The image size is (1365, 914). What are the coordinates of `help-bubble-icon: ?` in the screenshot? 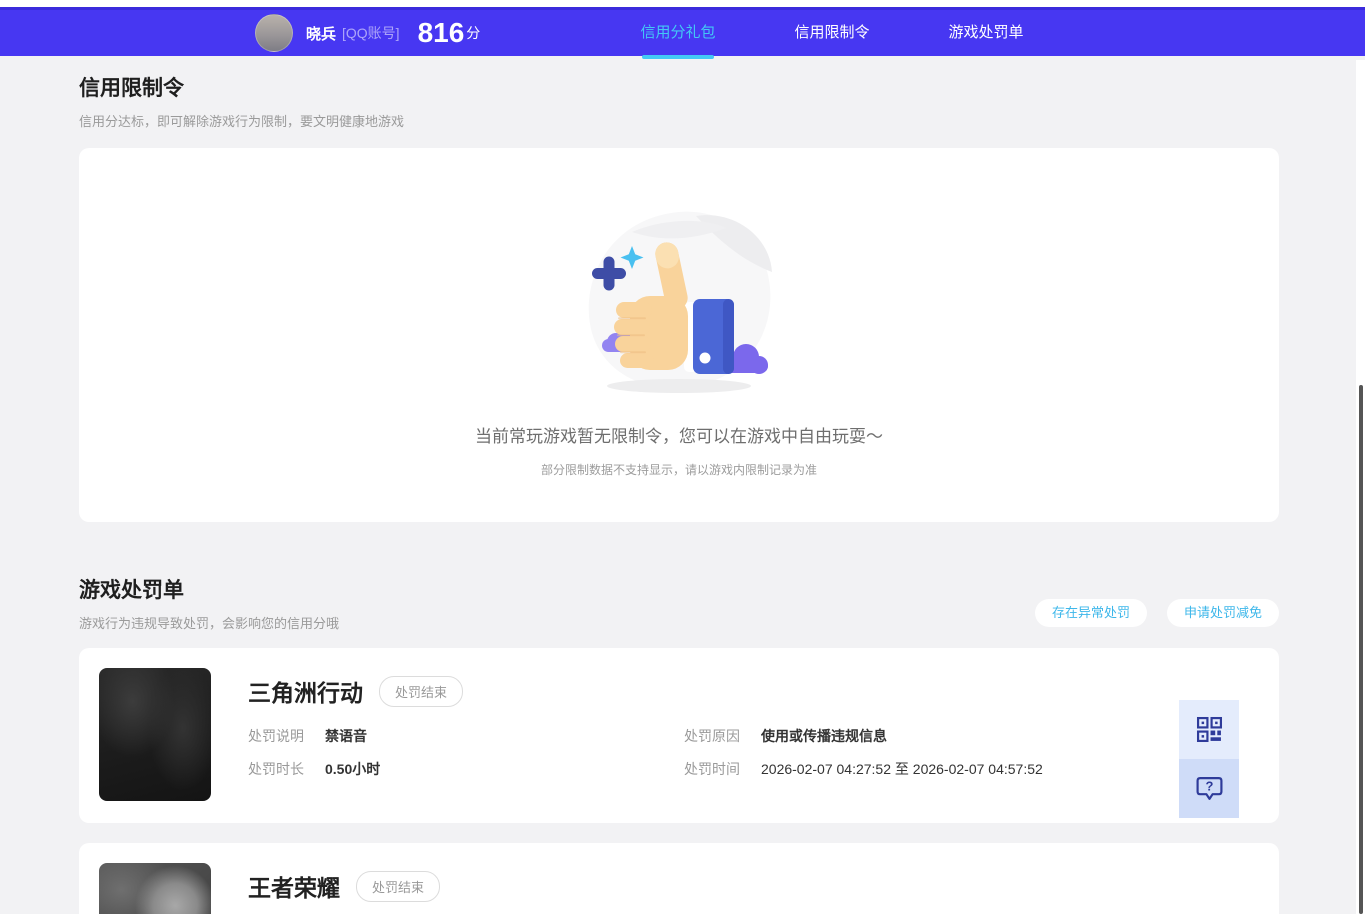 It's located at (1209, 788).